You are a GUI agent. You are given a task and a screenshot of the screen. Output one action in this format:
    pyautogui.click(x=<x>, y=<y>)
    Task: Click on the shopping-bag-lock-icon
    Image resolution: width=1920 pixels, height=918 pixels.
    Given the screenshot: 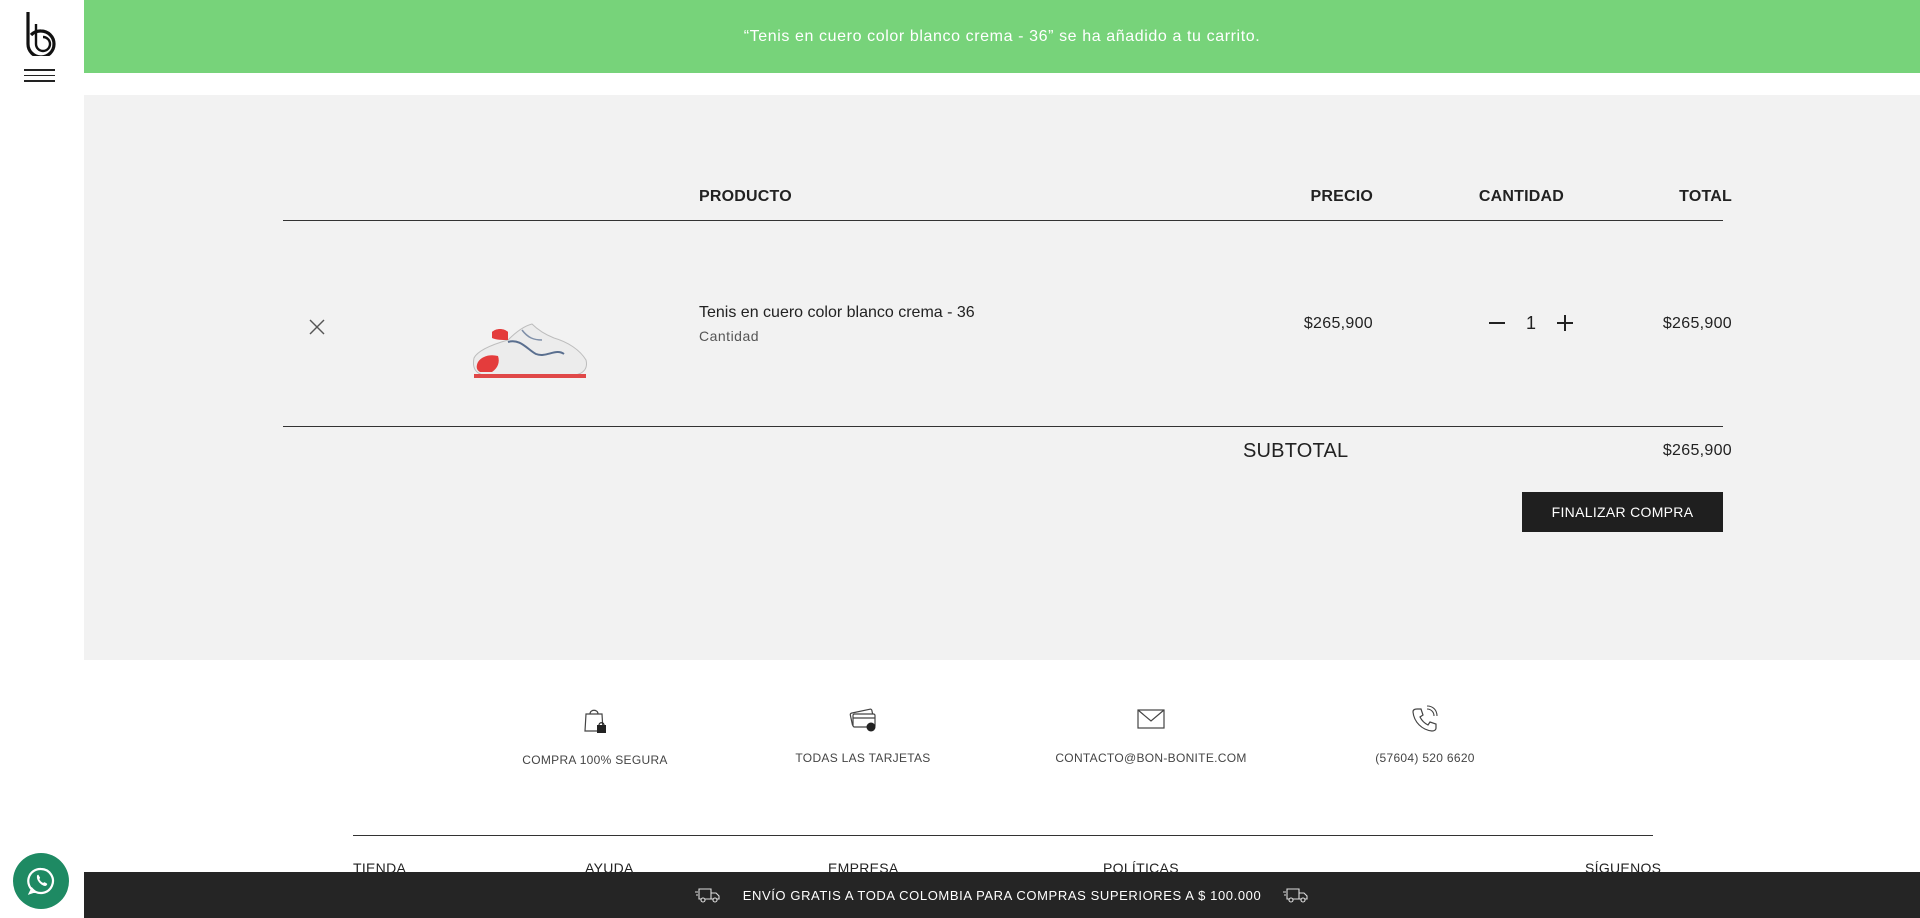 What is the action you would take?
    pyautogui.click(x=595, y=721)
    